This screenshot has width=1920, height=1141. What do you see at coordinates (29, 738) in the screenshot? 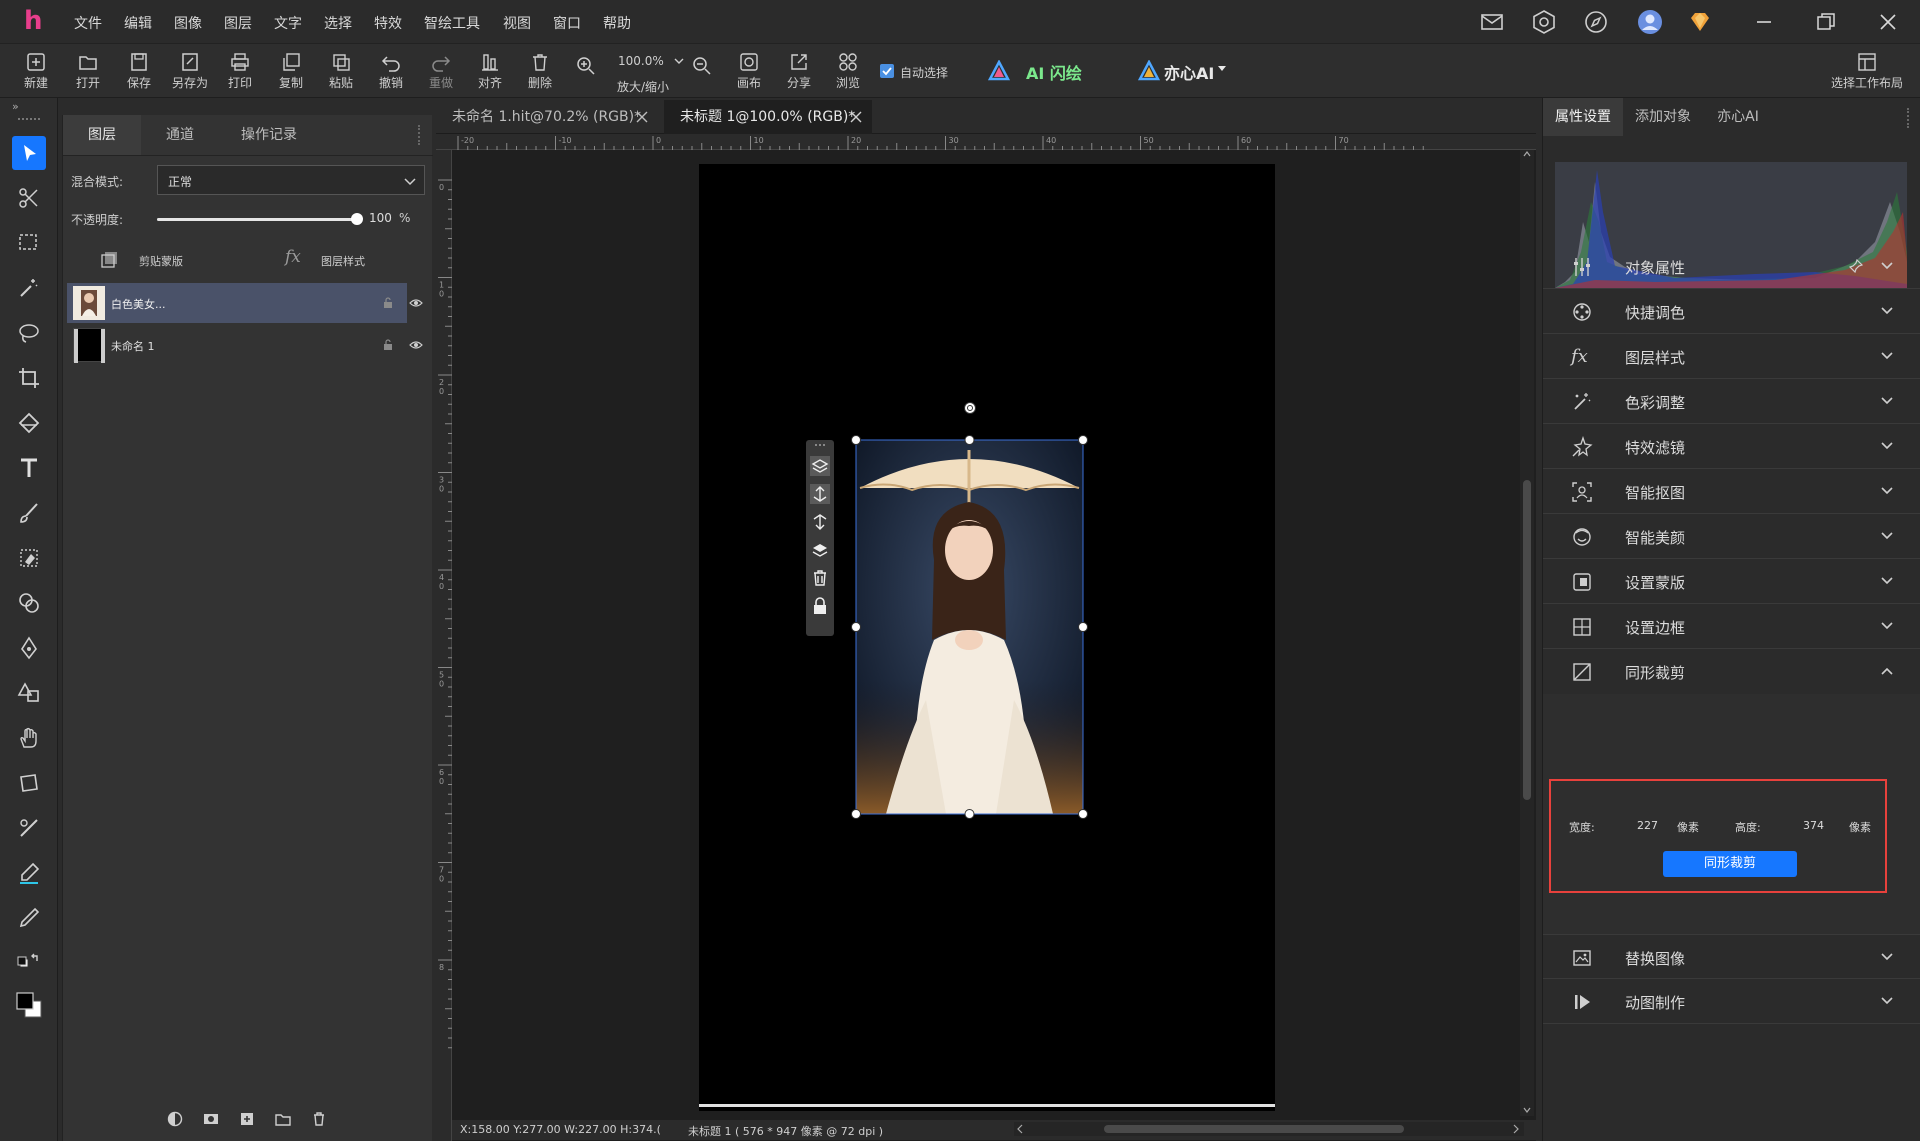
I see `hand-tool-icon` at bounding box center [29, 738].